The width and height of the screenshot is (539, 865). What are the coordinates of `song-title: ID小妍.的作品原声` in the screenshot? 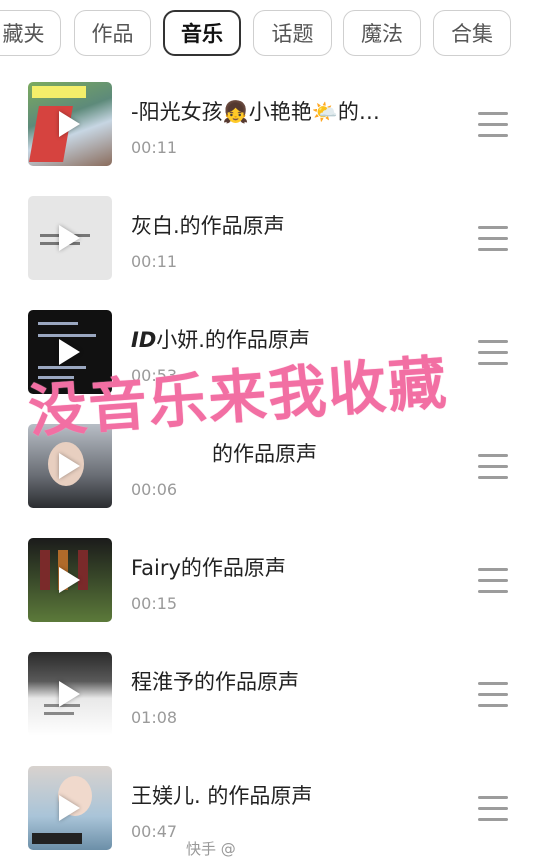 It's located at (291, 339).